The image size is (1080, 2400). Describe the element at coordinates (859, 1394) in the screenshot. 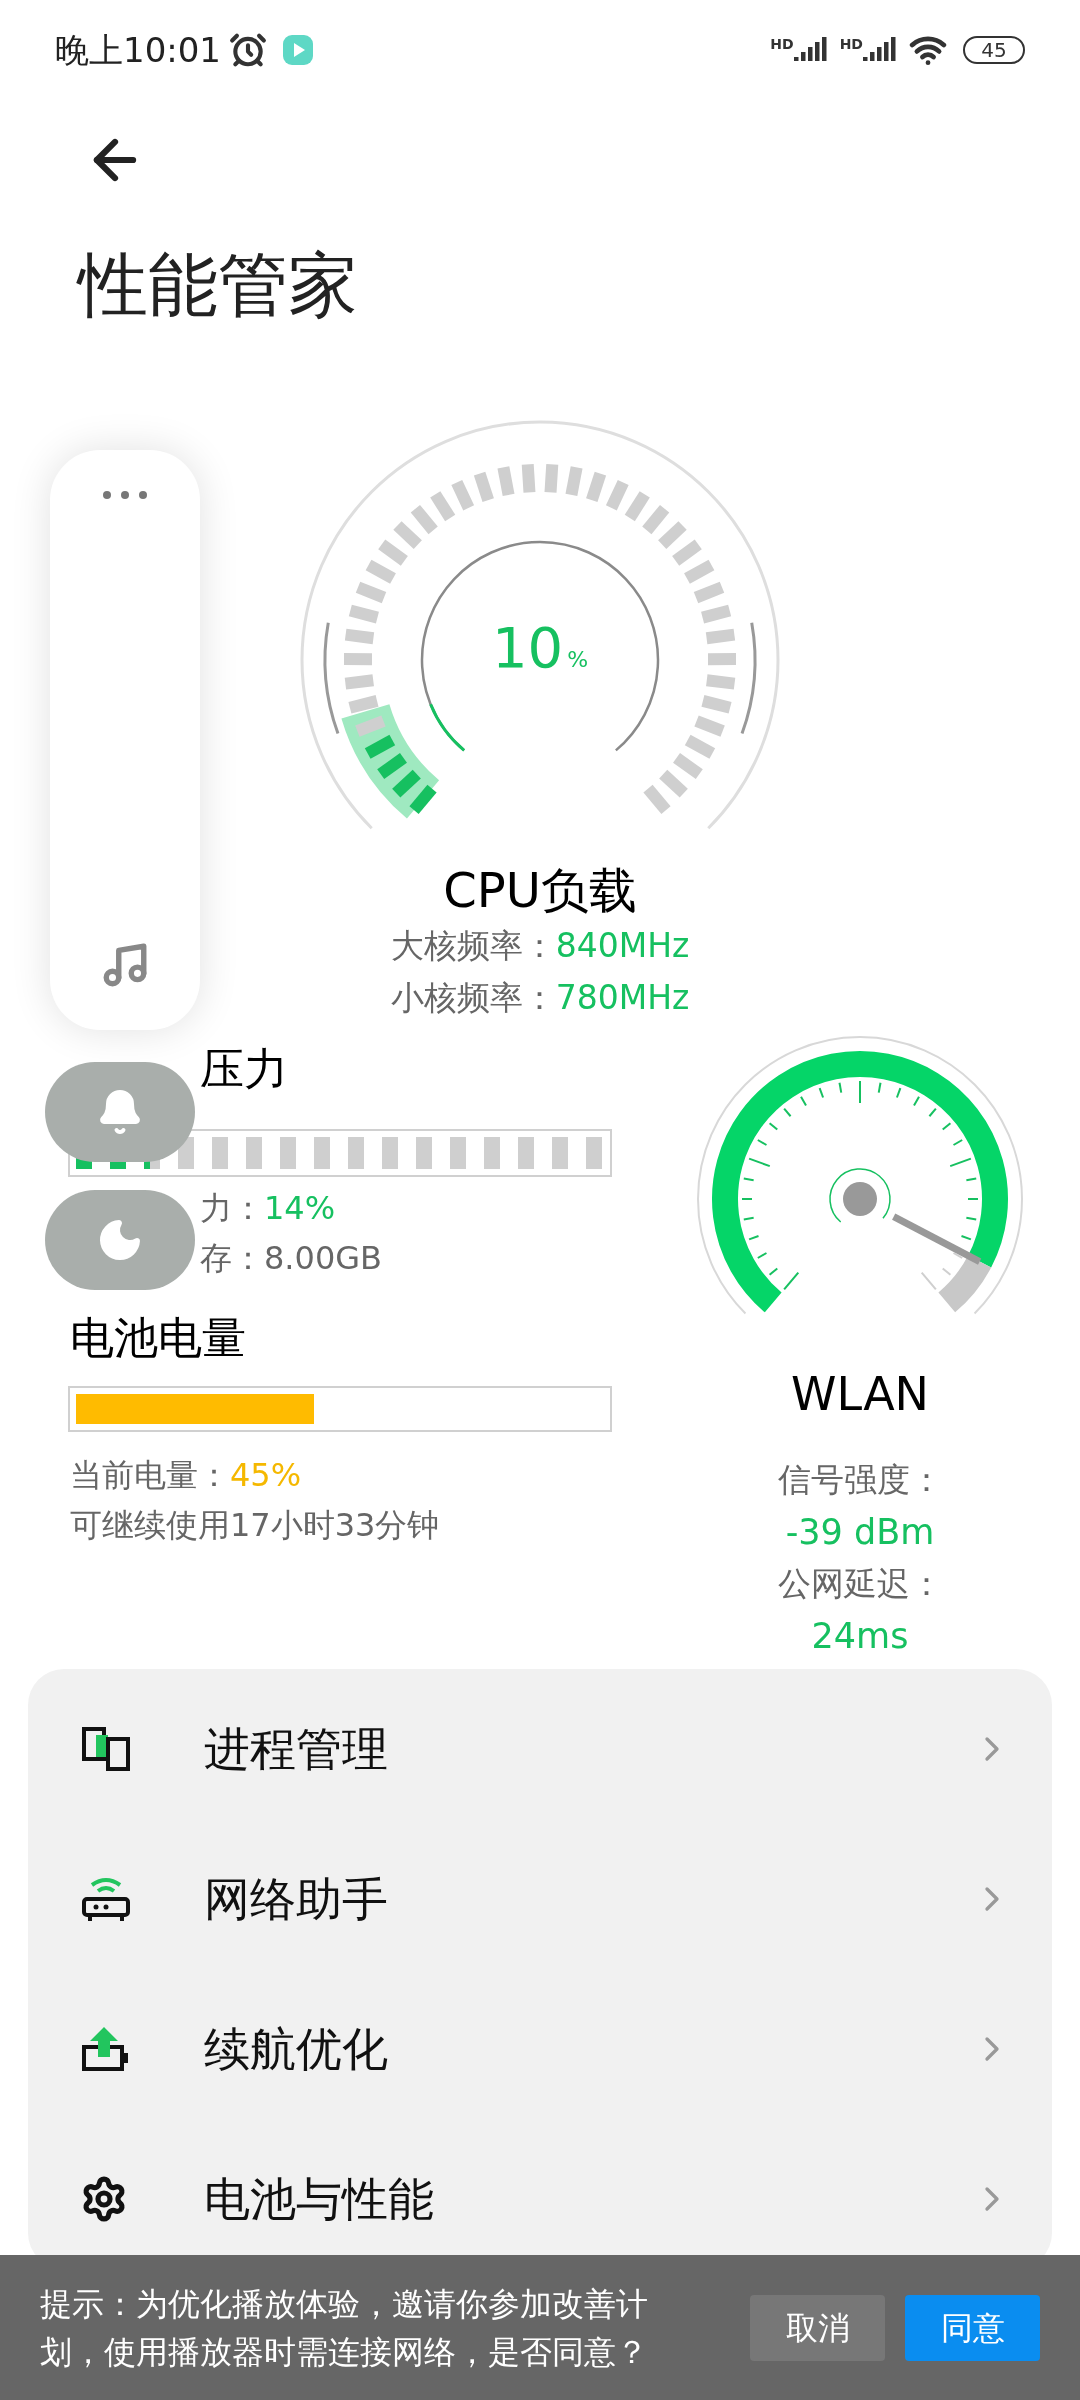

I see `wlan-title: WLAN` at that location.